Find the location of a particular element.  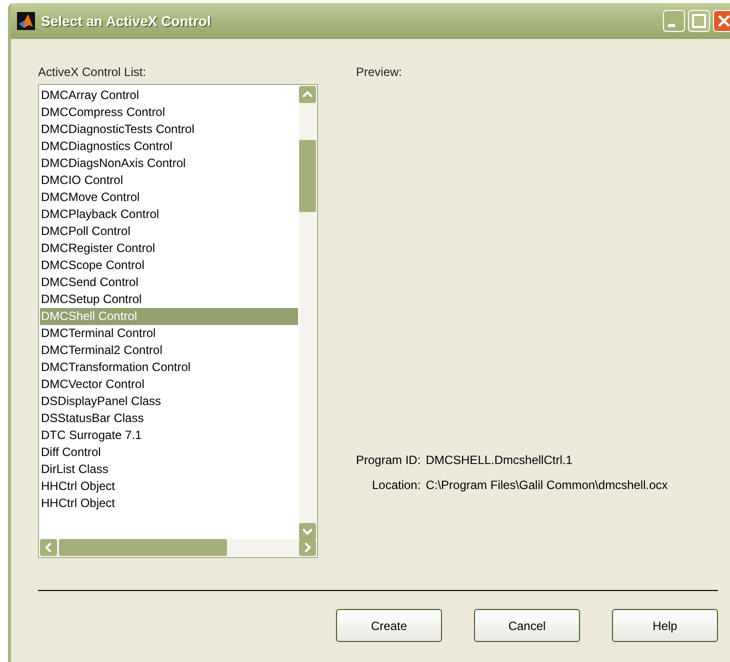

close-button is located at coordinates (721, 21).